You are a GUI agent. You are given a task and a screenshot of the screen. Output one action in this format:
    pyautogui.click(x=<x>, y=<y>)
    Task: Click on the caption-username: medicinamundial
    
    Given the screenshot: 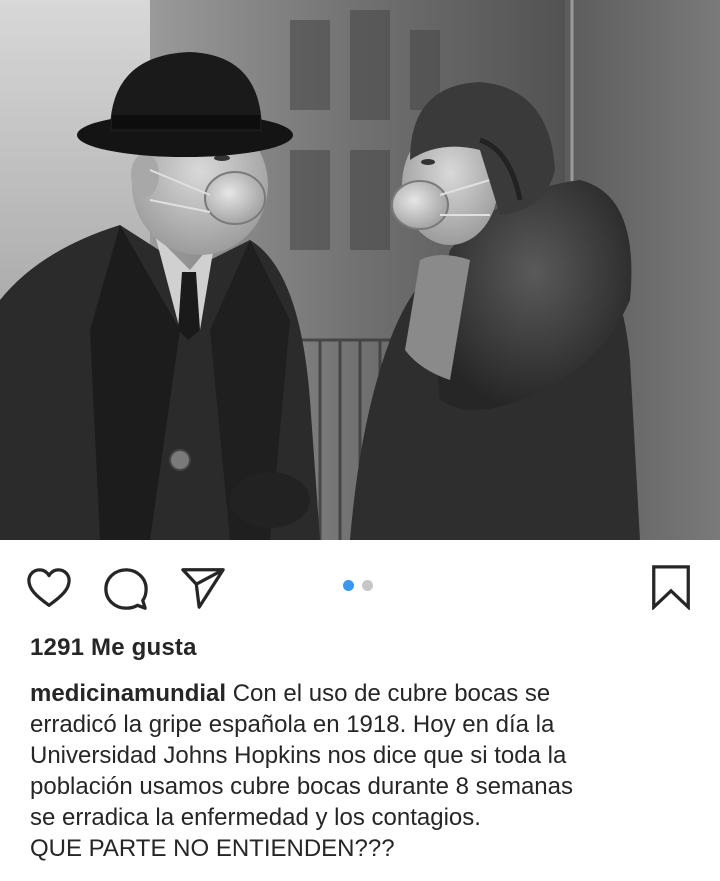 What is the action you would take?
    pyautogui.click(x=128, y=693)
    